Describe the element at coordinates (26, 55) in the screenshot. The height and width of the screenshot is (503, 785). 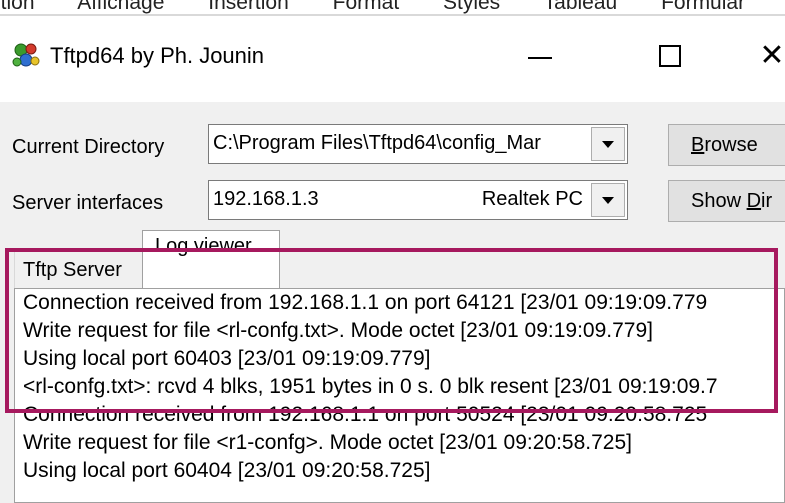
I see `tftpd64-app-icon` at that location.